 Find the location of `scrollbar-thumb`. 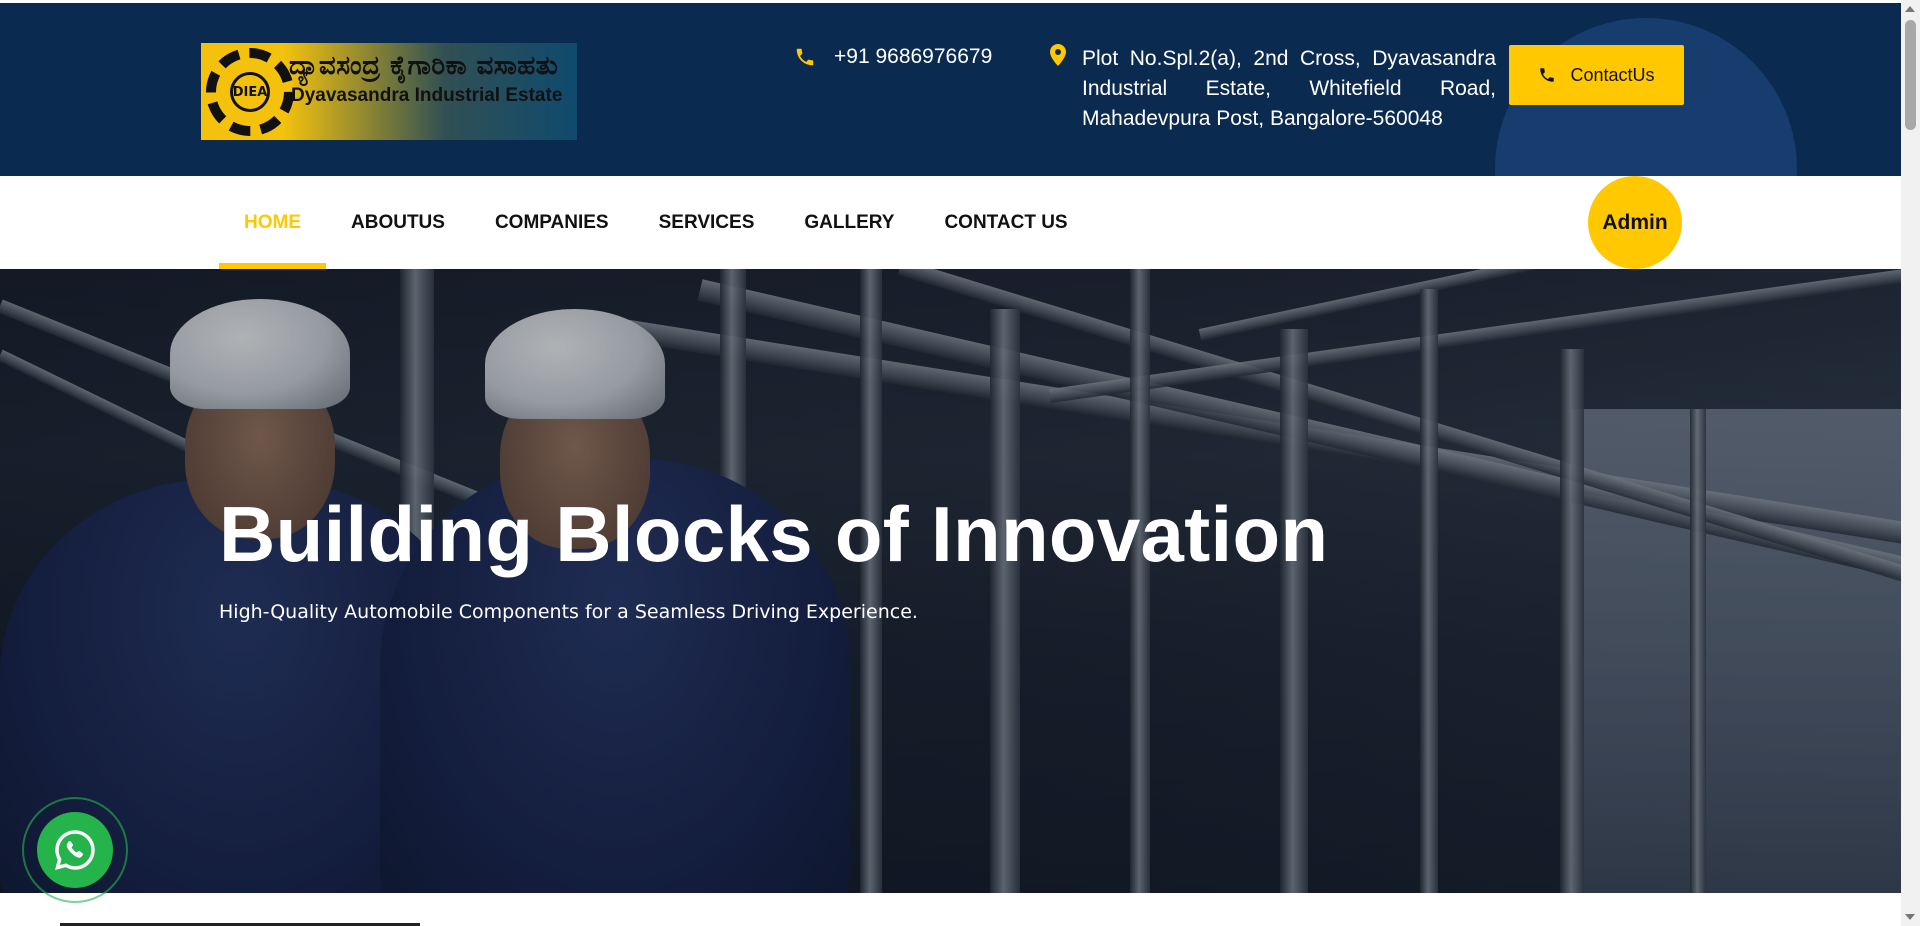

scrollbar-thumb is located at coordinates (1910, 75).